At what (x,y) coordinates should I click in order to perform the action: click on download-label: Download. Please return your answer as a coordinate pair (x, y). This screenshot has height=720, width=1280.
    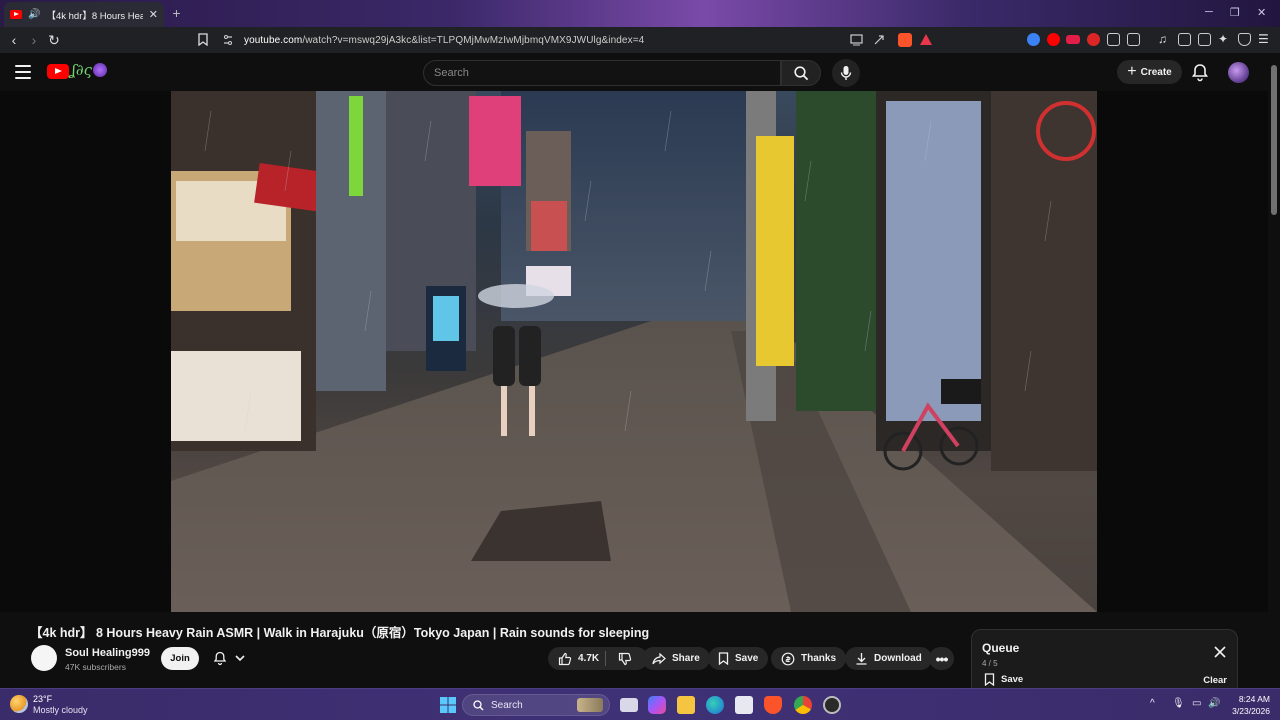
    Looking at the image, I should click on (898, 658).